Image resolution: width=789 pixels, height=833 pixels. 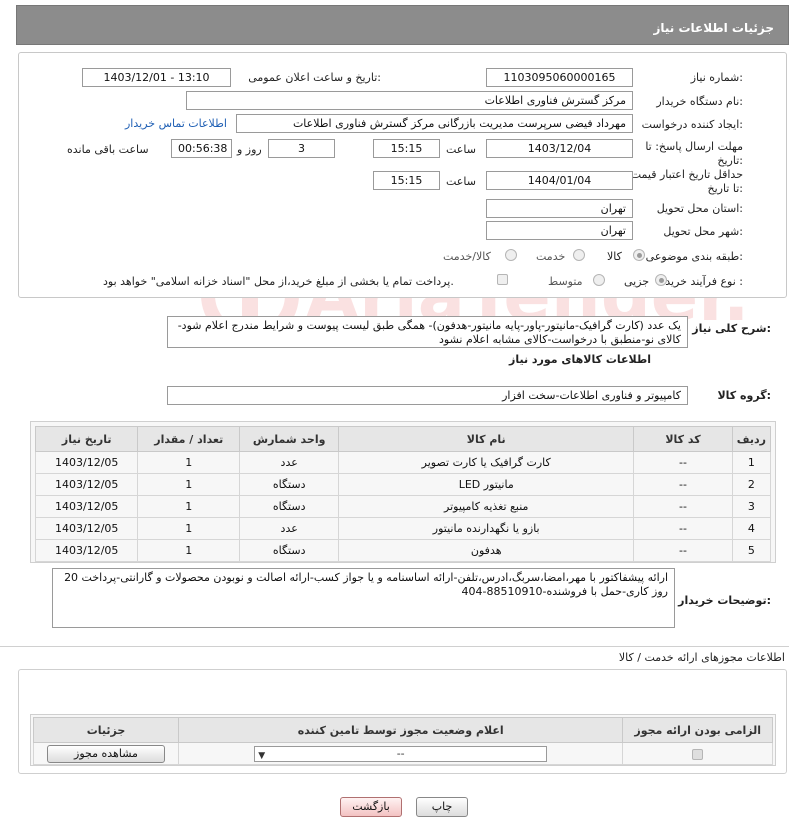 What do you see at coordinates (731, 328) in the screenshot?
I see `description-label: شرح کلی نیاز:` at bounding box center [731, 328].